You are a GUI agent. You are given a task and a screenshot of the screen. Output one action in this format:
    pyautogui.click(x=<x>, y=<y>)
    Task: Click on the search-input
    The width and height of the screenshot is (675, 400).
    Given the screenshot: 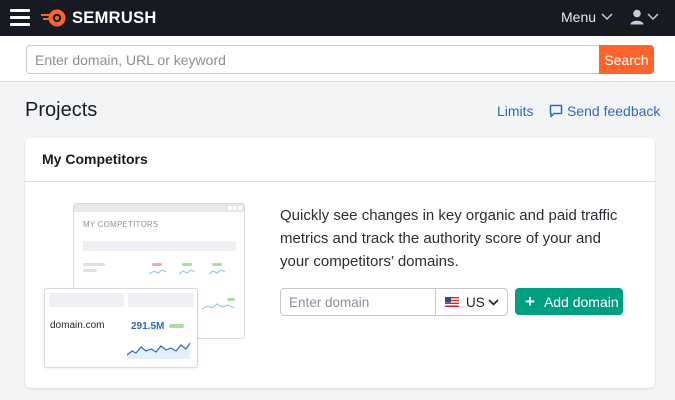 What is the action you would take?
    pyautogui.click(x=313, y=59)
    